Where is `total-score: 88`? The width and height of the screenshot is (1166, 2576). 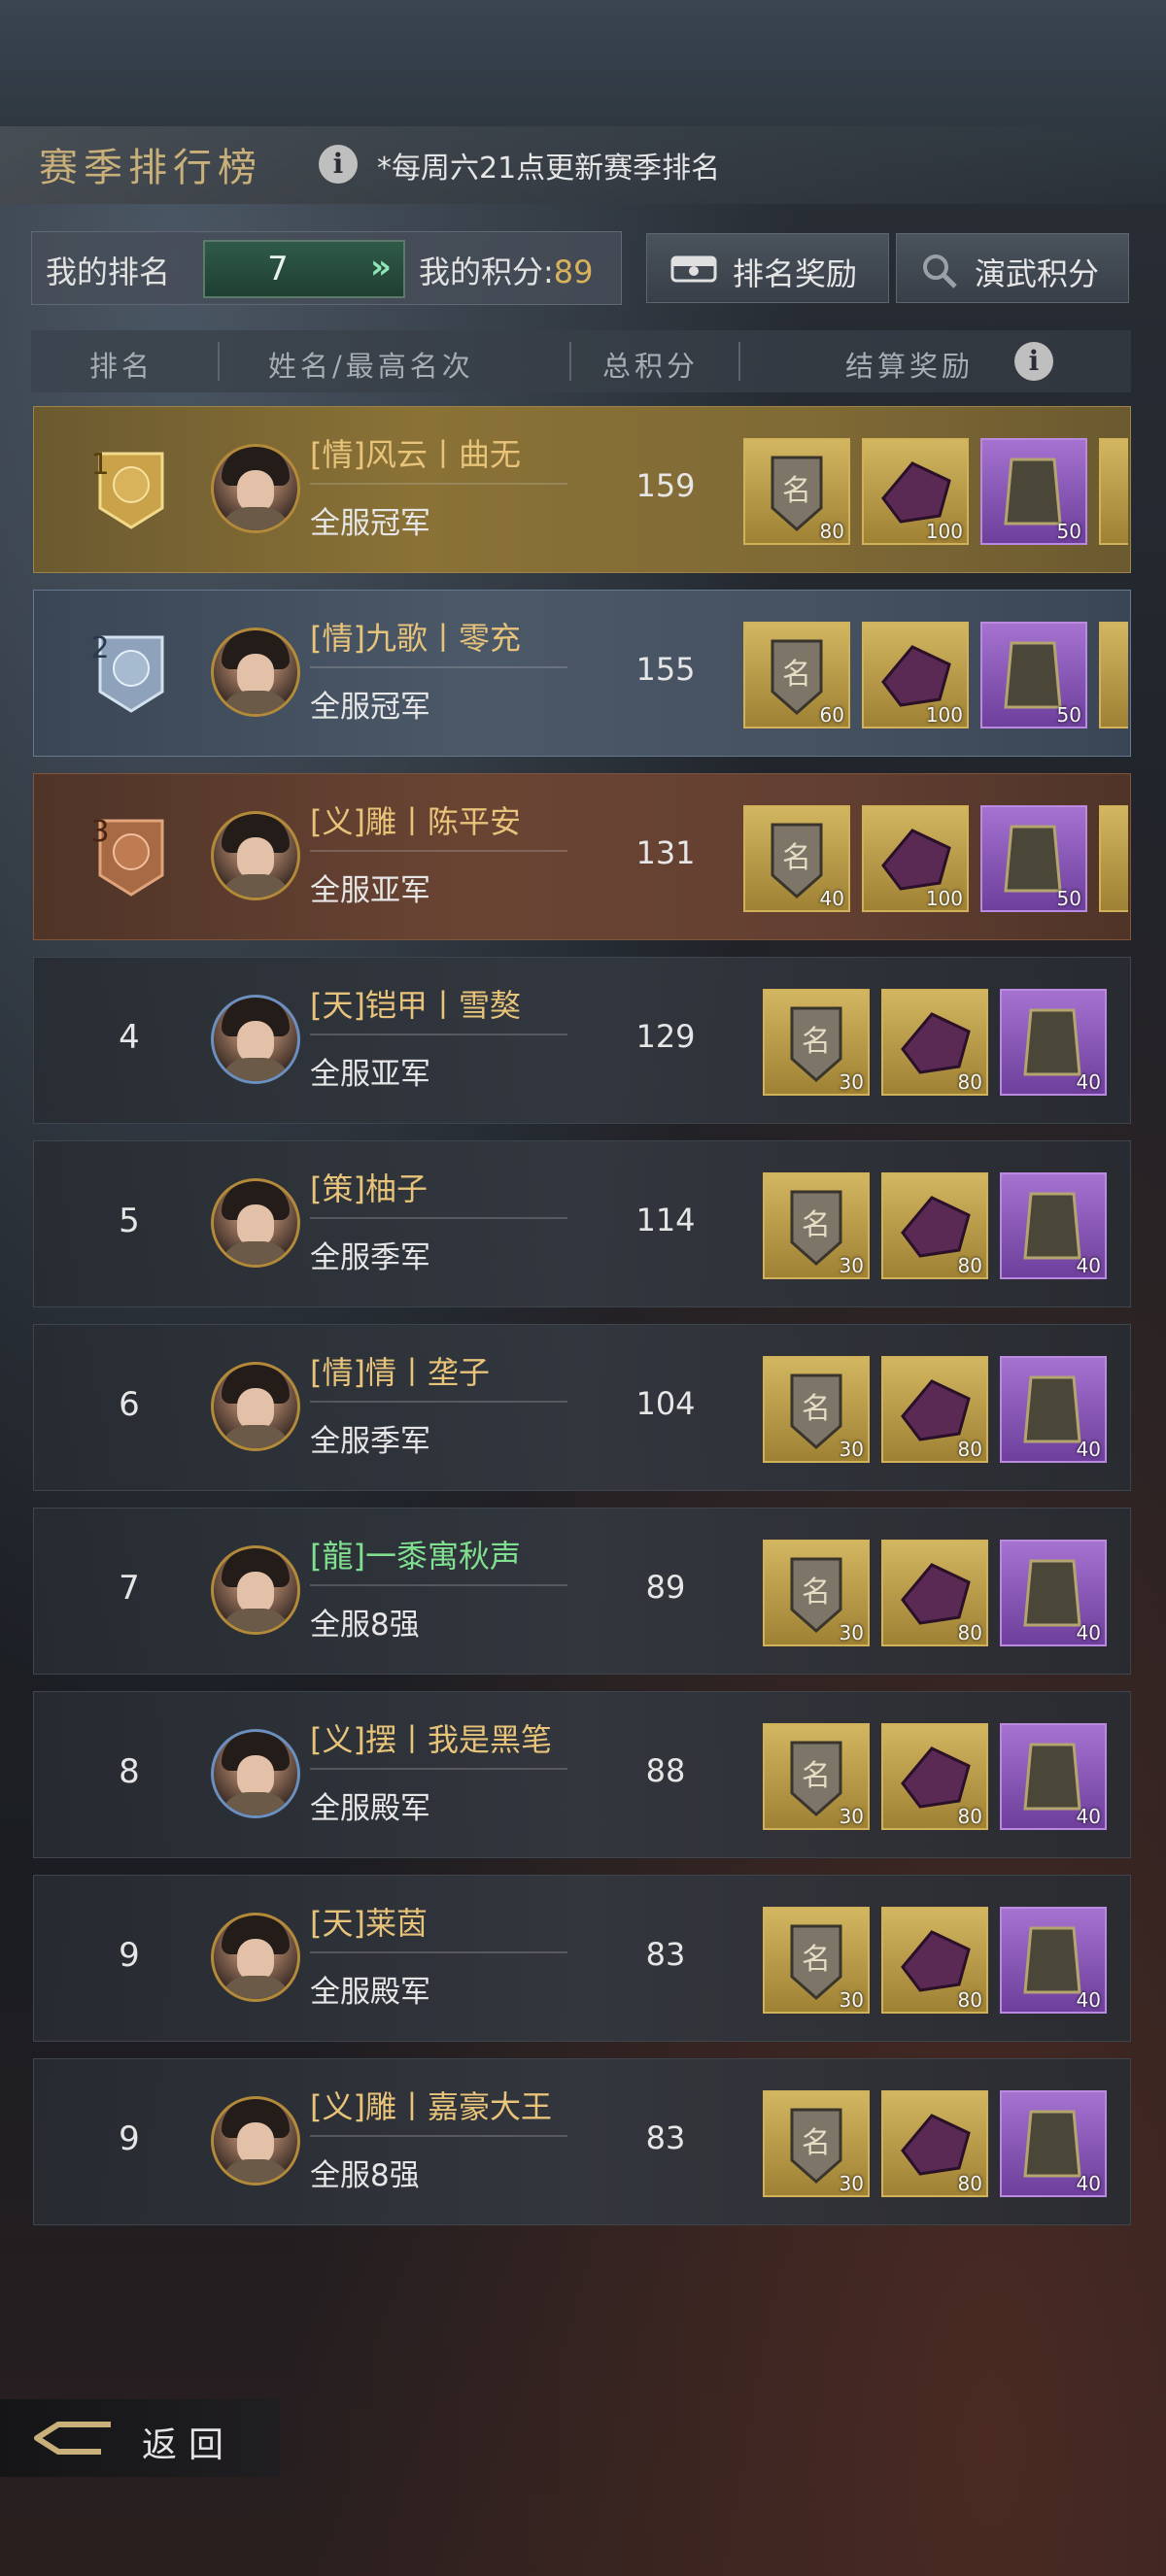
total-score: 88 is located at coordinates (665, 1770).